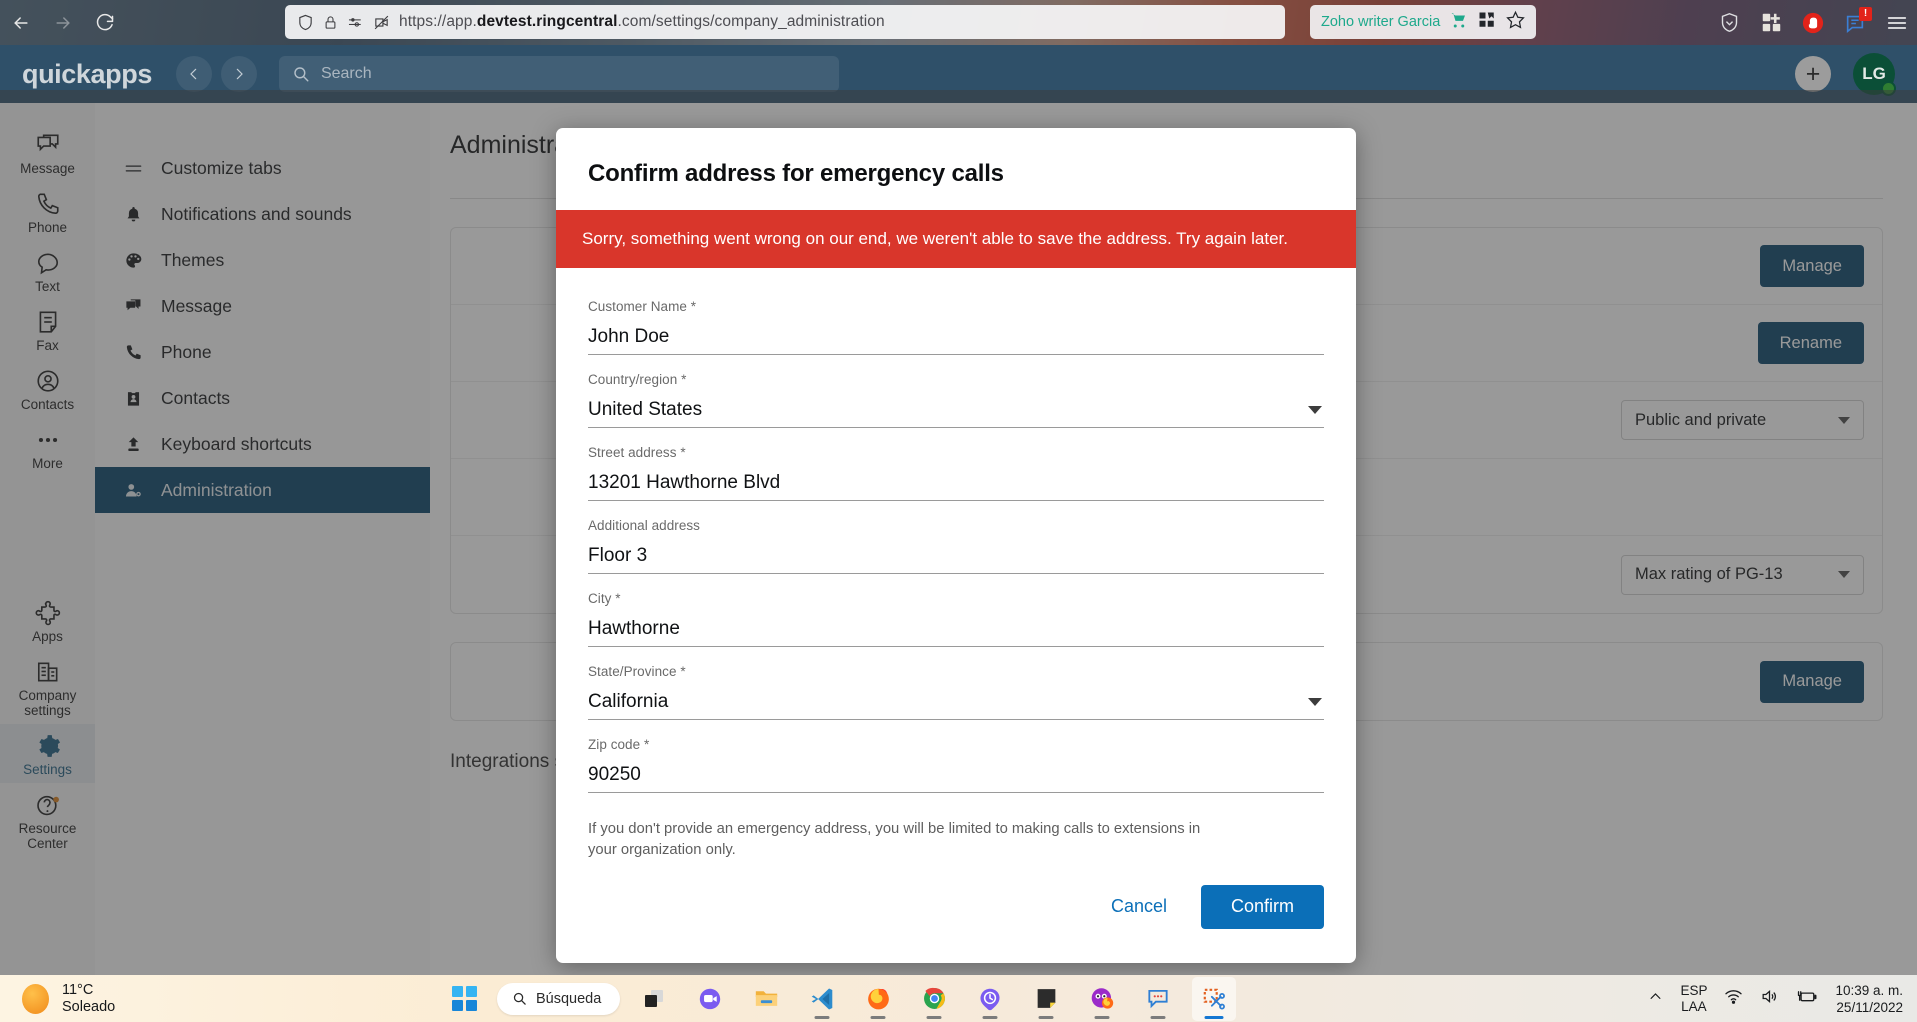 The height and width of the screenshot is (1022, 1917). I want to click on notification-badge: !, so click(1865, 13).